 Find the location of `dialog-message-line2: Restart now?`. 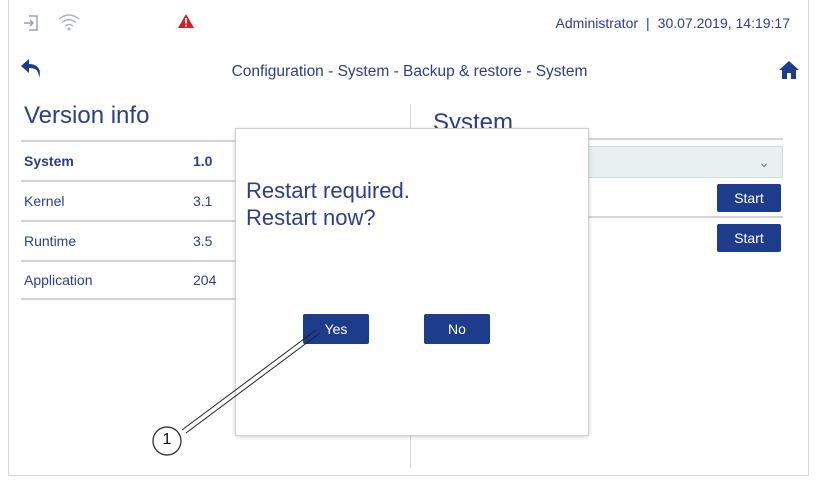

dialog-message-line2: Restart now? is located at coordinates (311, 217).